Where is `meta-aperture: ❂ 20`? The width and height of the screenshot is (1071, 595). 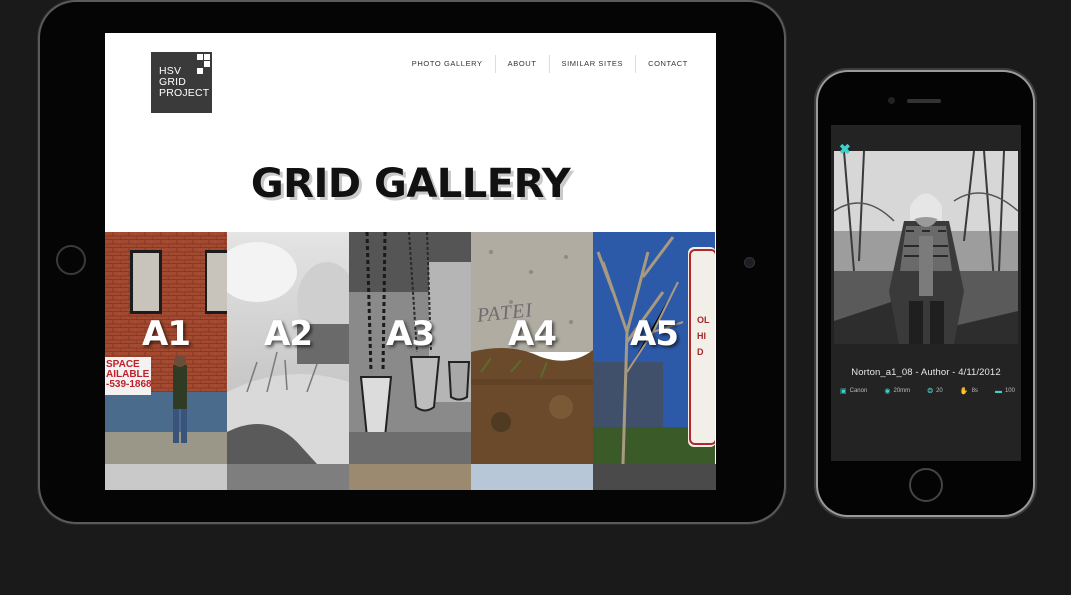 meta-aperture: ❂ 20 is located at coordinates (935, 391).